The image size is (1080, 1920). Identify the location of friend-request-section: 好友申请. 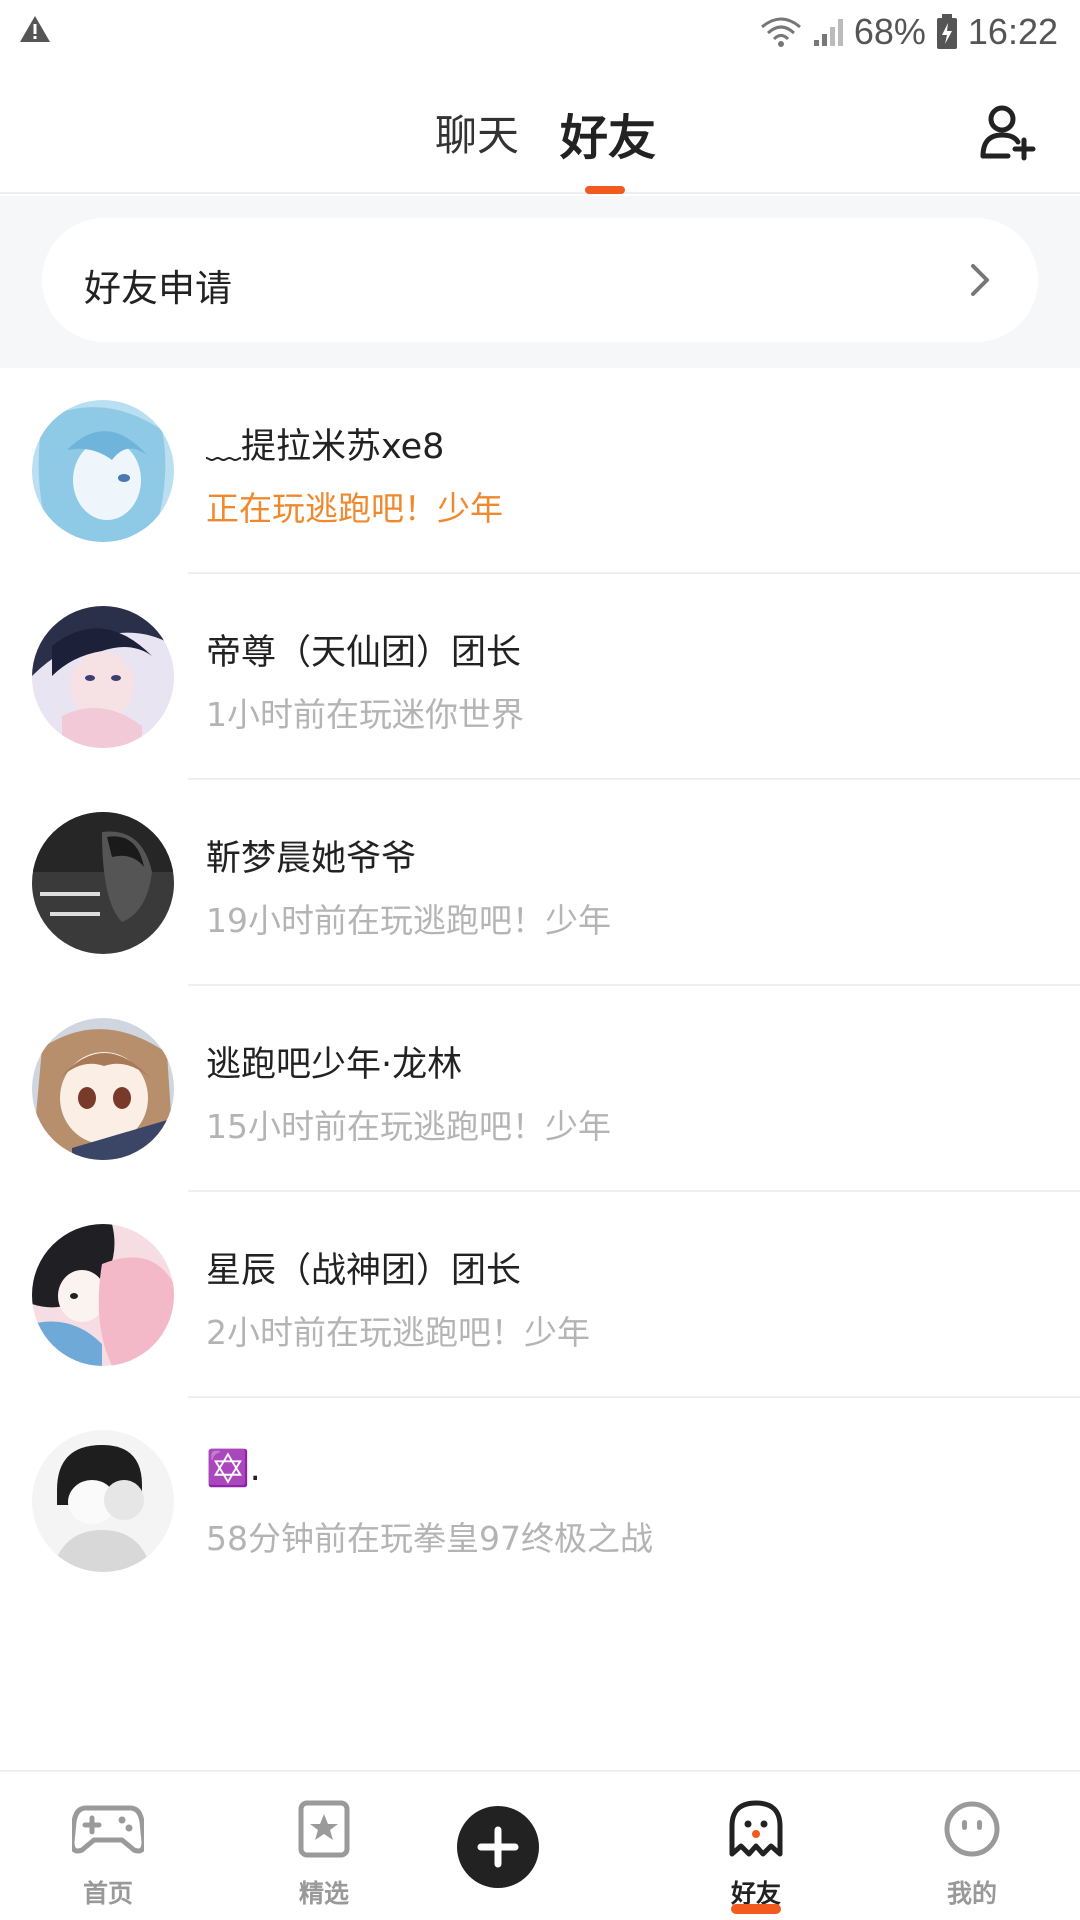
(540, 282).